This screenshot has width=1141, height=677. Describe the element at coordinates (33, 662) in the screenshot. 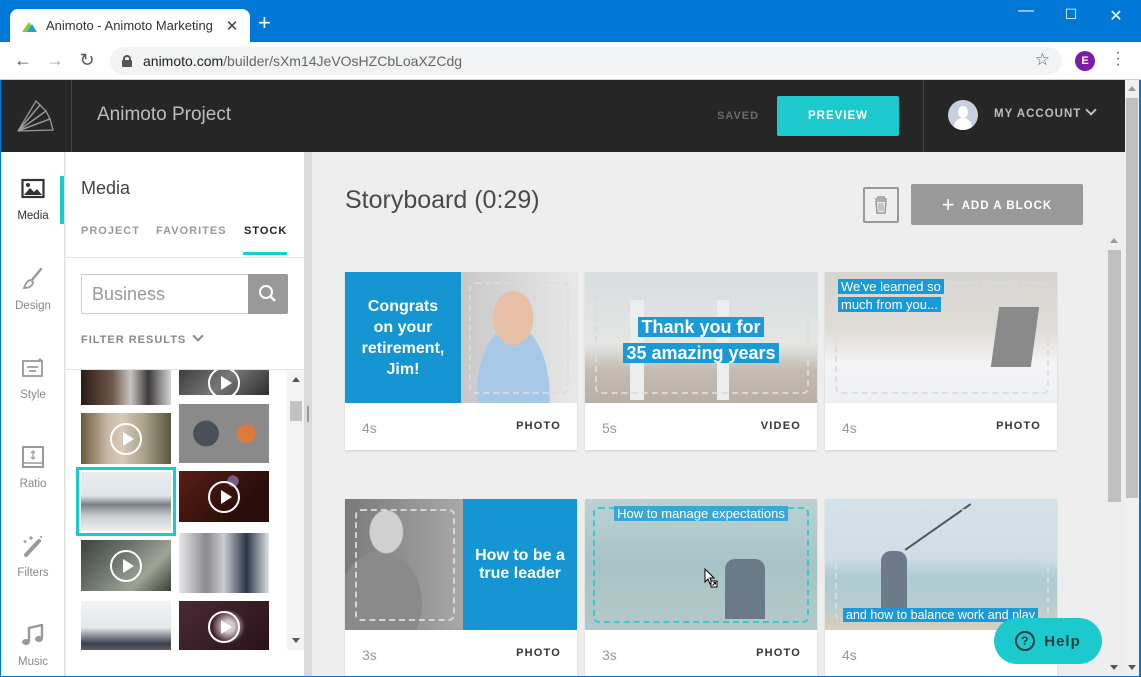

I see `nav-label: Music` at that location.